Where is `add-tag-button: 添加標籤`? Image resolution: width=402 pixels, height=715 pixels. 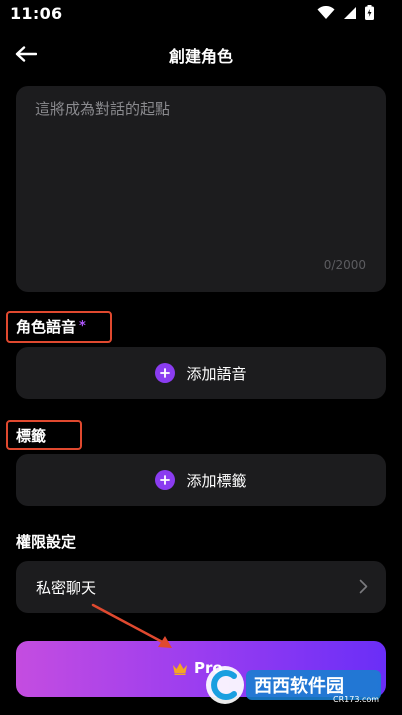
add-tag-button: 添加標籤 is located at coordinates (201, 480).